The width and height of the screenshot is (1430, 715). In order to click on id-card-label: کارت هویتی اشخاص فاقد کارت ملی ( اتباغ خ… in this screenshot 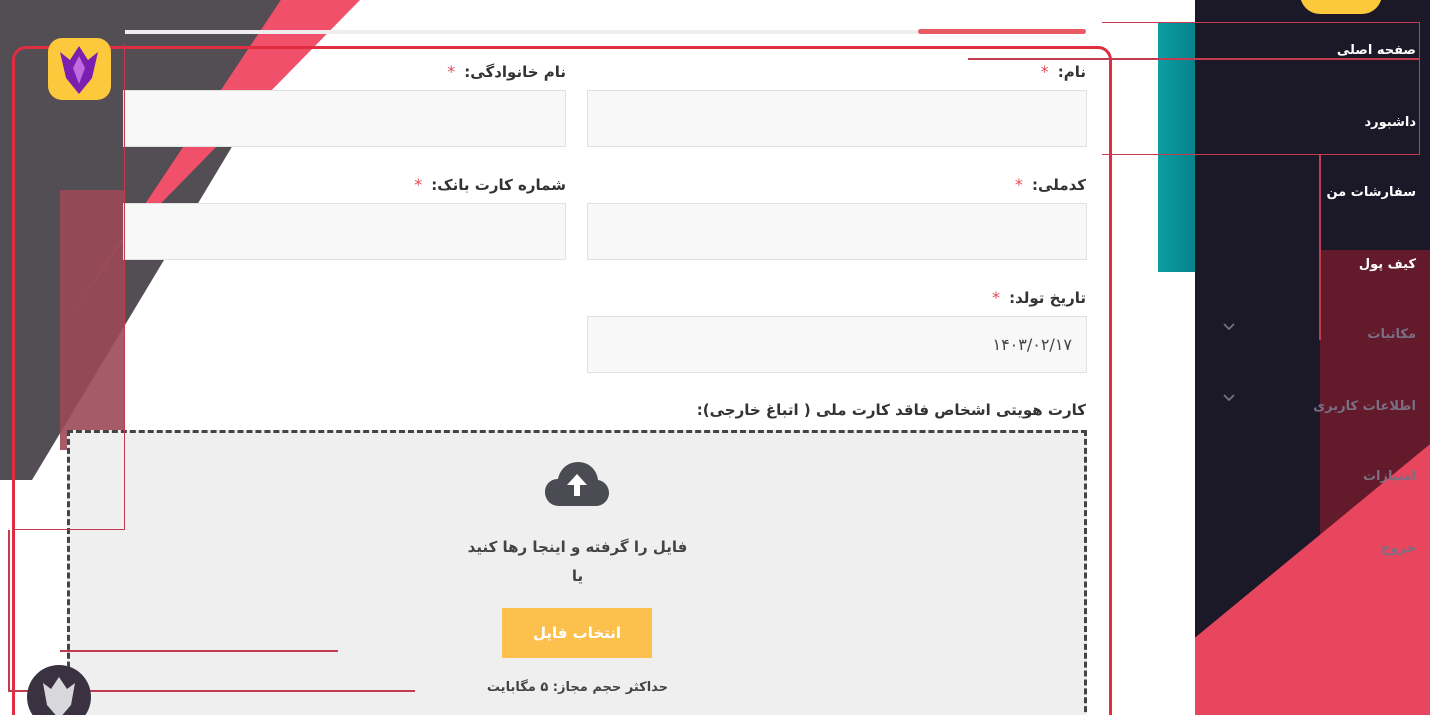, I will do `click(891, 410)`.